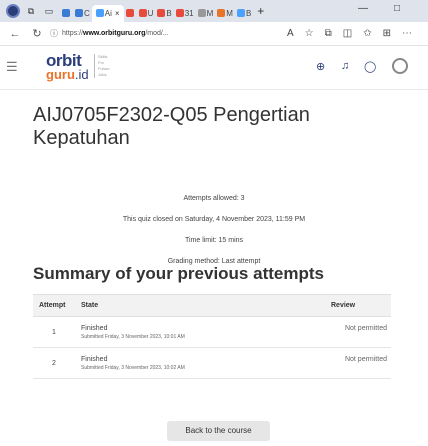 The image size is (428, 446). What do you see at coordinates (15, 34) in the screenshot?
I see `back-arrow-icon: ←` at bounding box center [15, 34].